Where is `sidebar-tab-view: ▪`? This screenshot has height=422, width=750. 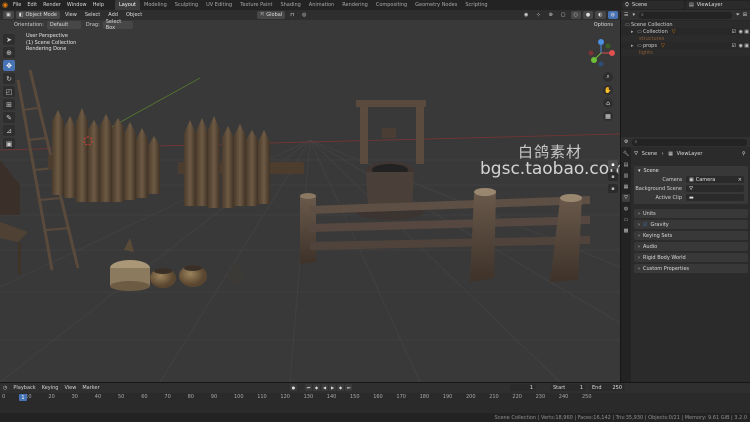 sidebar-tab-view: ▪ is located at coordinates (613, 188).